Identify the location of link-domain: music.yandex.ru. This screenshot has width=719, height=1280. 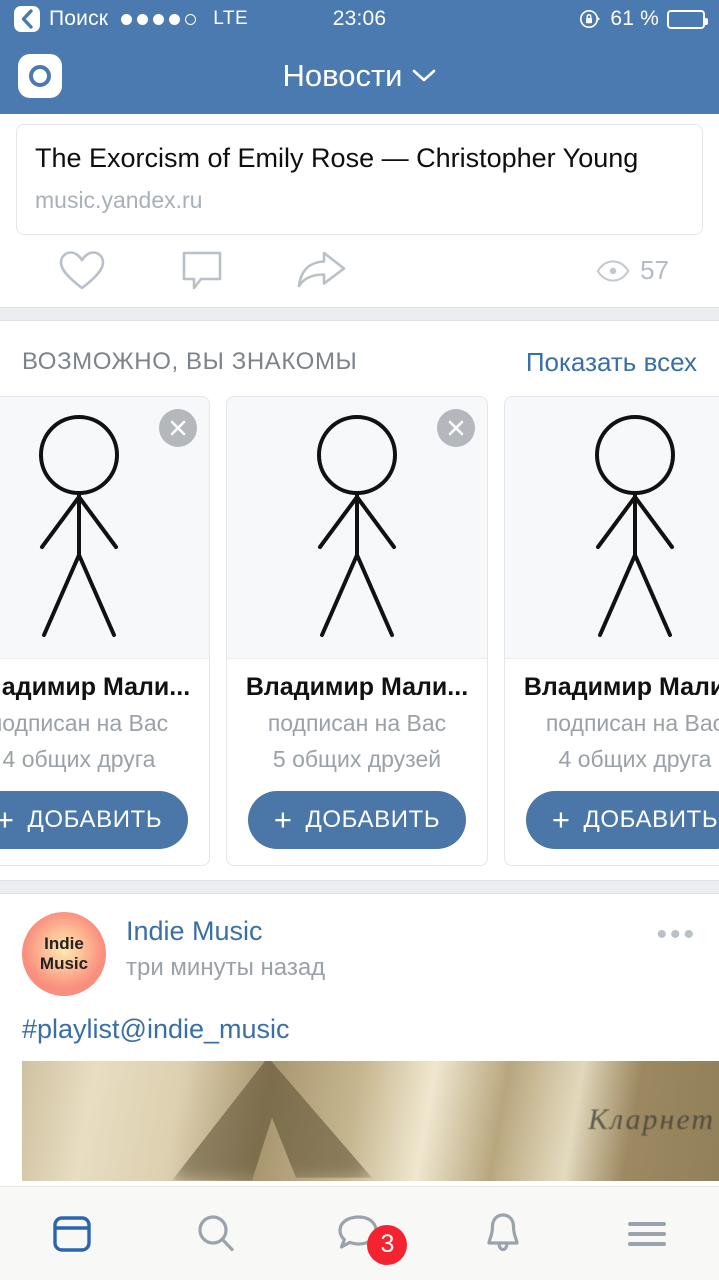
(119, 199).